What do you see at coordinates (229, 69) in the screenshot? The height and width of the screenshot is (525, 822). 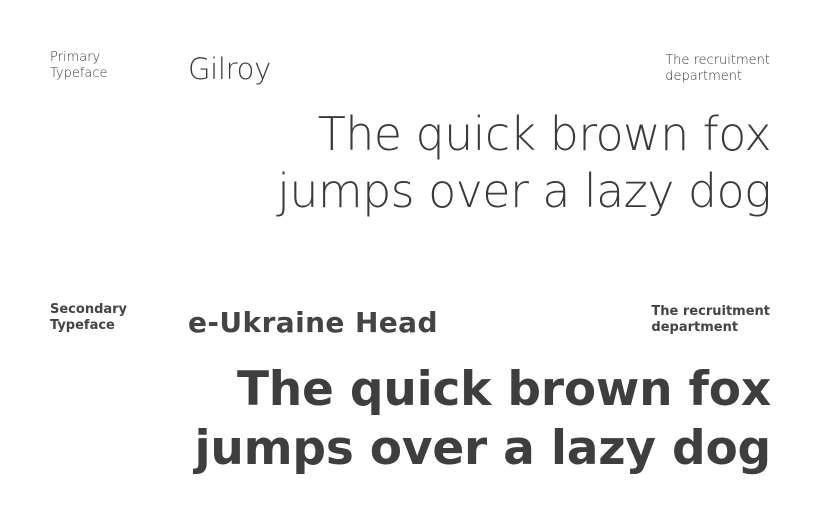 I see `primary-typeface-name: Gilroy` at bounding box center [229, 69].